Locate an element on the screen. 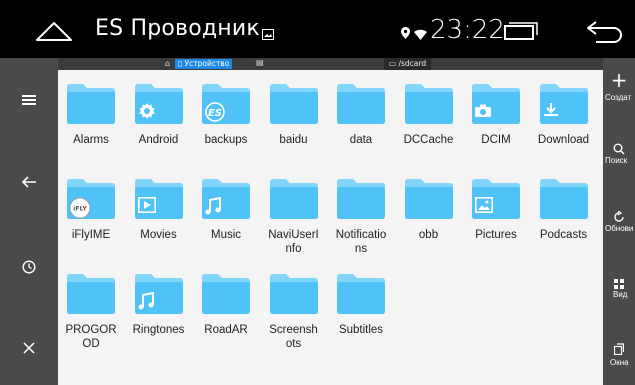  history-icon is located at coordinates (29, 267).